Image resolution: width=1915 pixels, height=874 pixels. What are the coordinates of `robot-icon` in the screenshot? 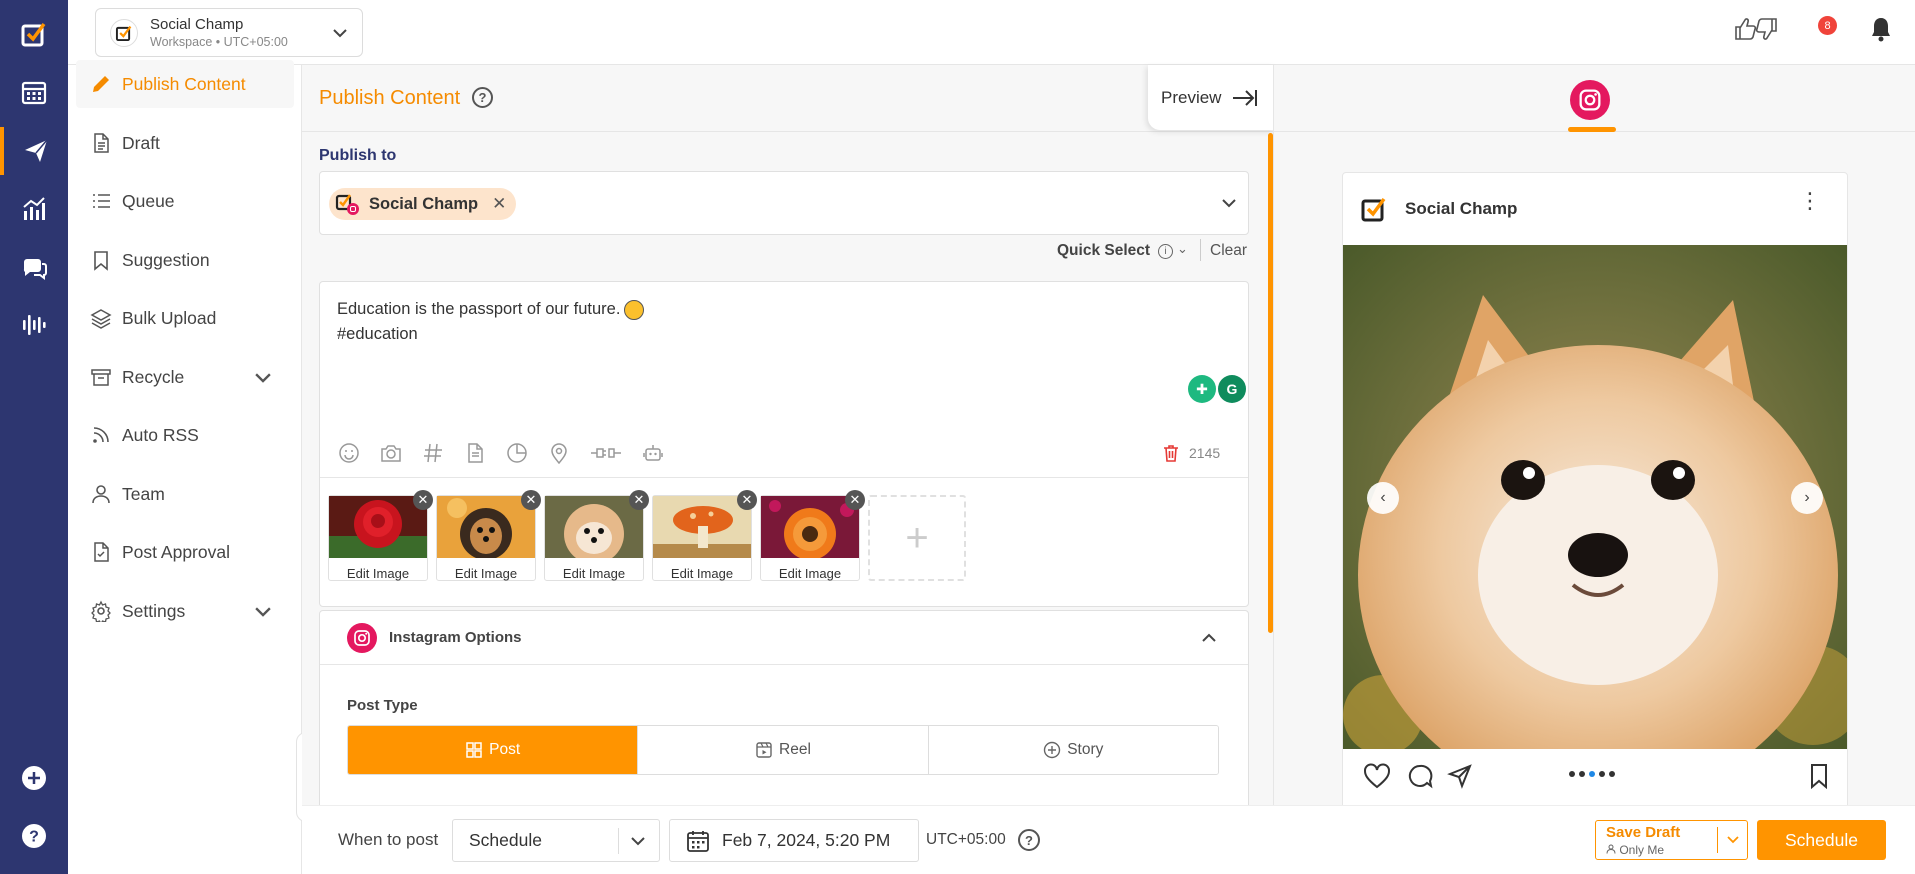 It's located at (653, 453).